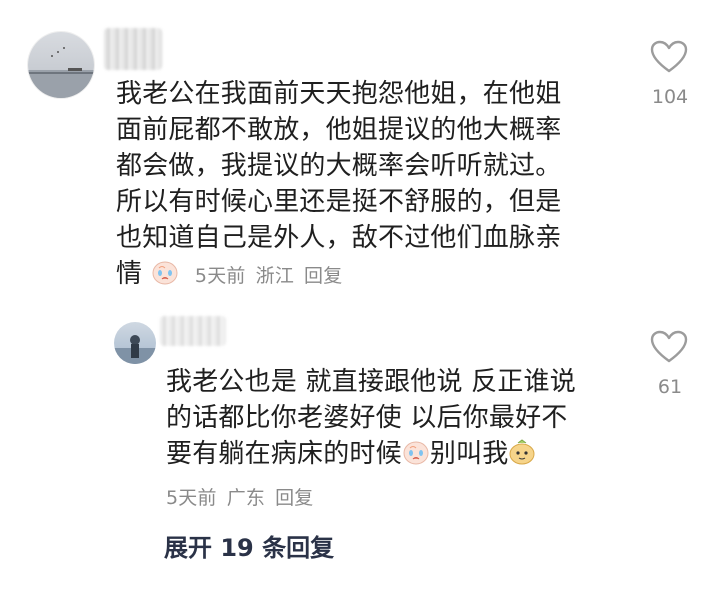 The image size is (720, 592). I want to click on reply-meta: 5天前 广东 回复, so click(371, 497).